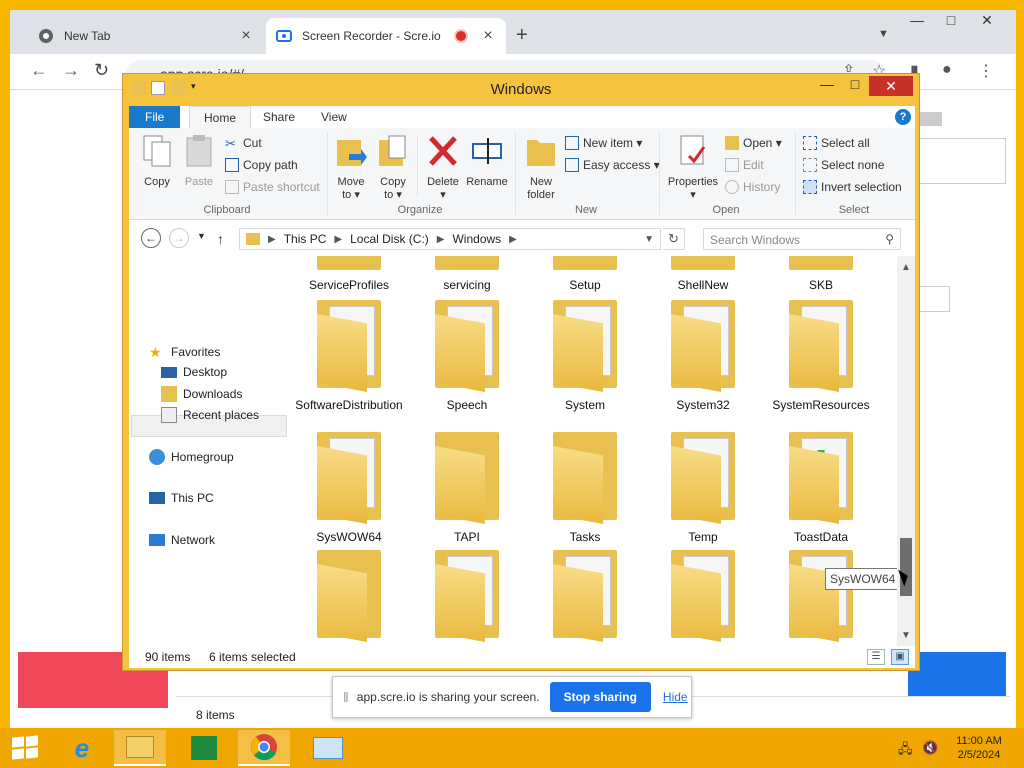 Image resolution: width=1024 pixels, height=768 pixels. I want to click on recent-locations-icon: ▼, so click(201, 236).